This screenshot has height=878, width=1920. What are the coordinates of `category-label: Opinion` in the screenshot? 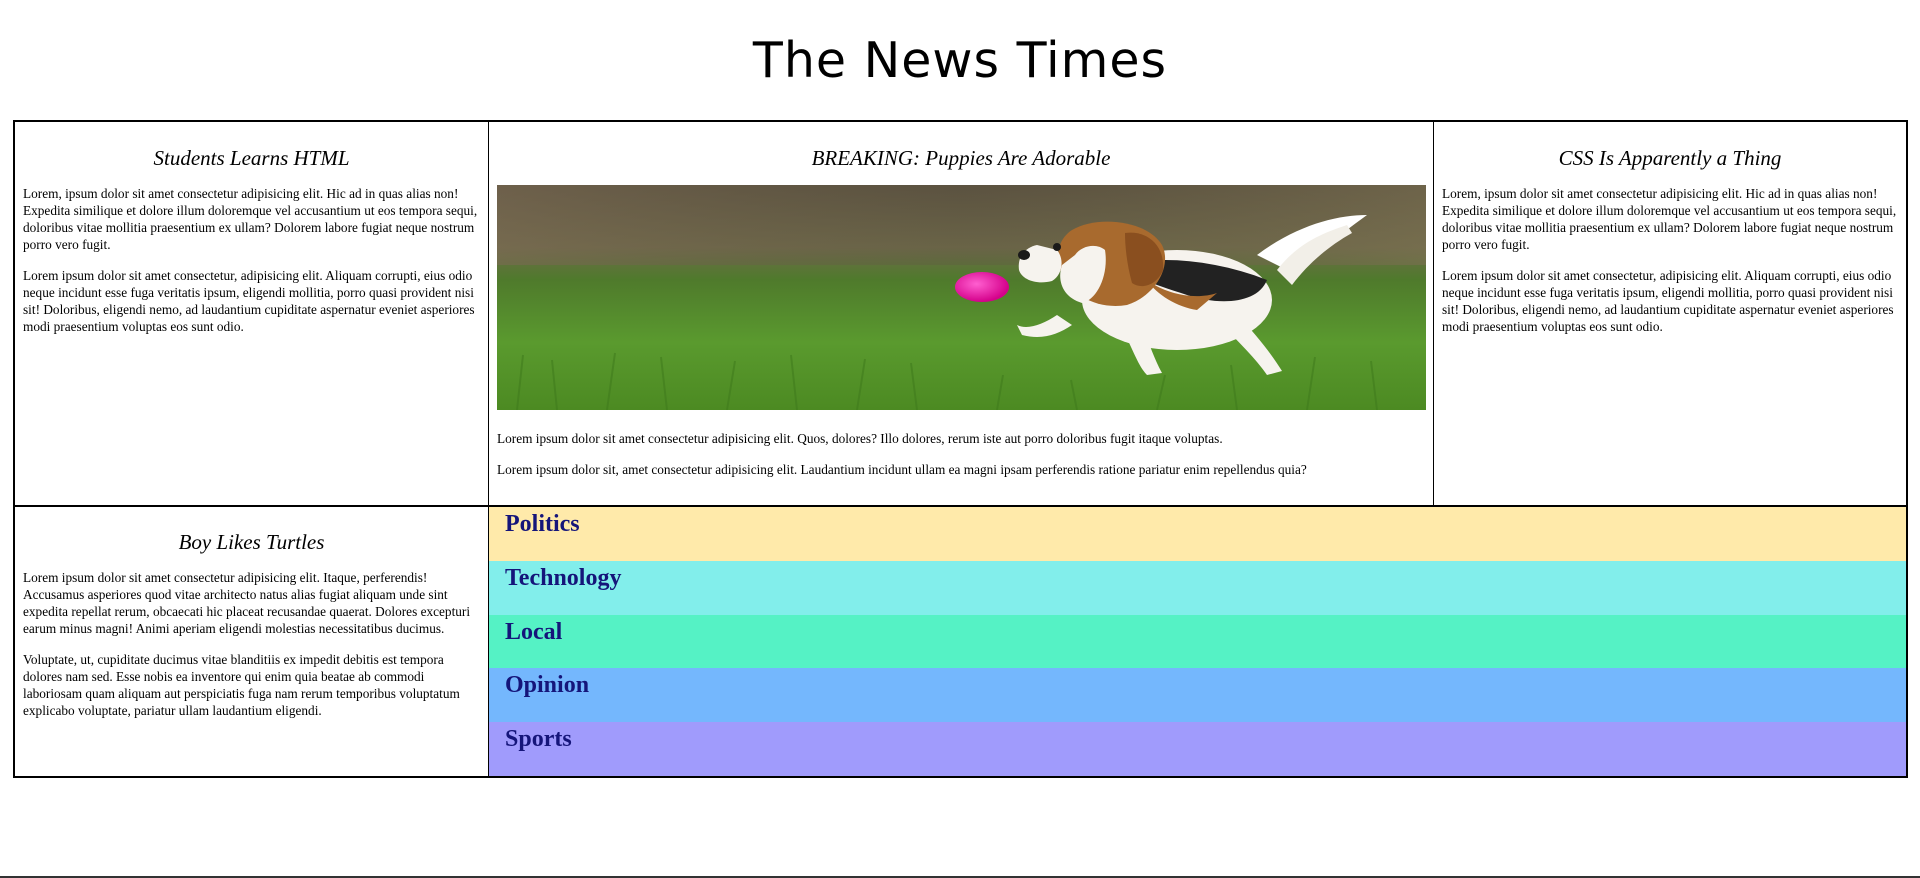 It's located at (547, 685).